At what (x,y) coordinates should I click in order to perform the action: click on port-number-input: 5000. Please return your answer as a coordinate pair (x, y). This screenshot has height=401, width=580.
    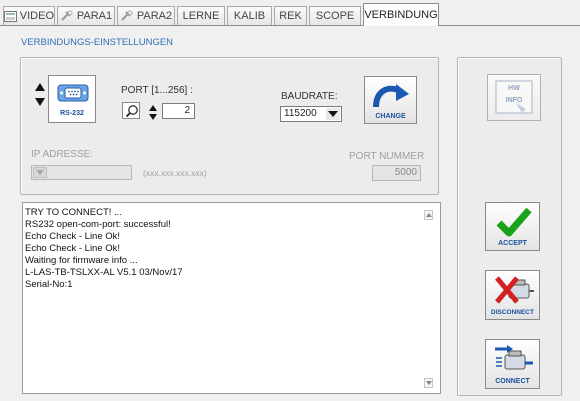
    Looking at the image, I should click on (396, 173).